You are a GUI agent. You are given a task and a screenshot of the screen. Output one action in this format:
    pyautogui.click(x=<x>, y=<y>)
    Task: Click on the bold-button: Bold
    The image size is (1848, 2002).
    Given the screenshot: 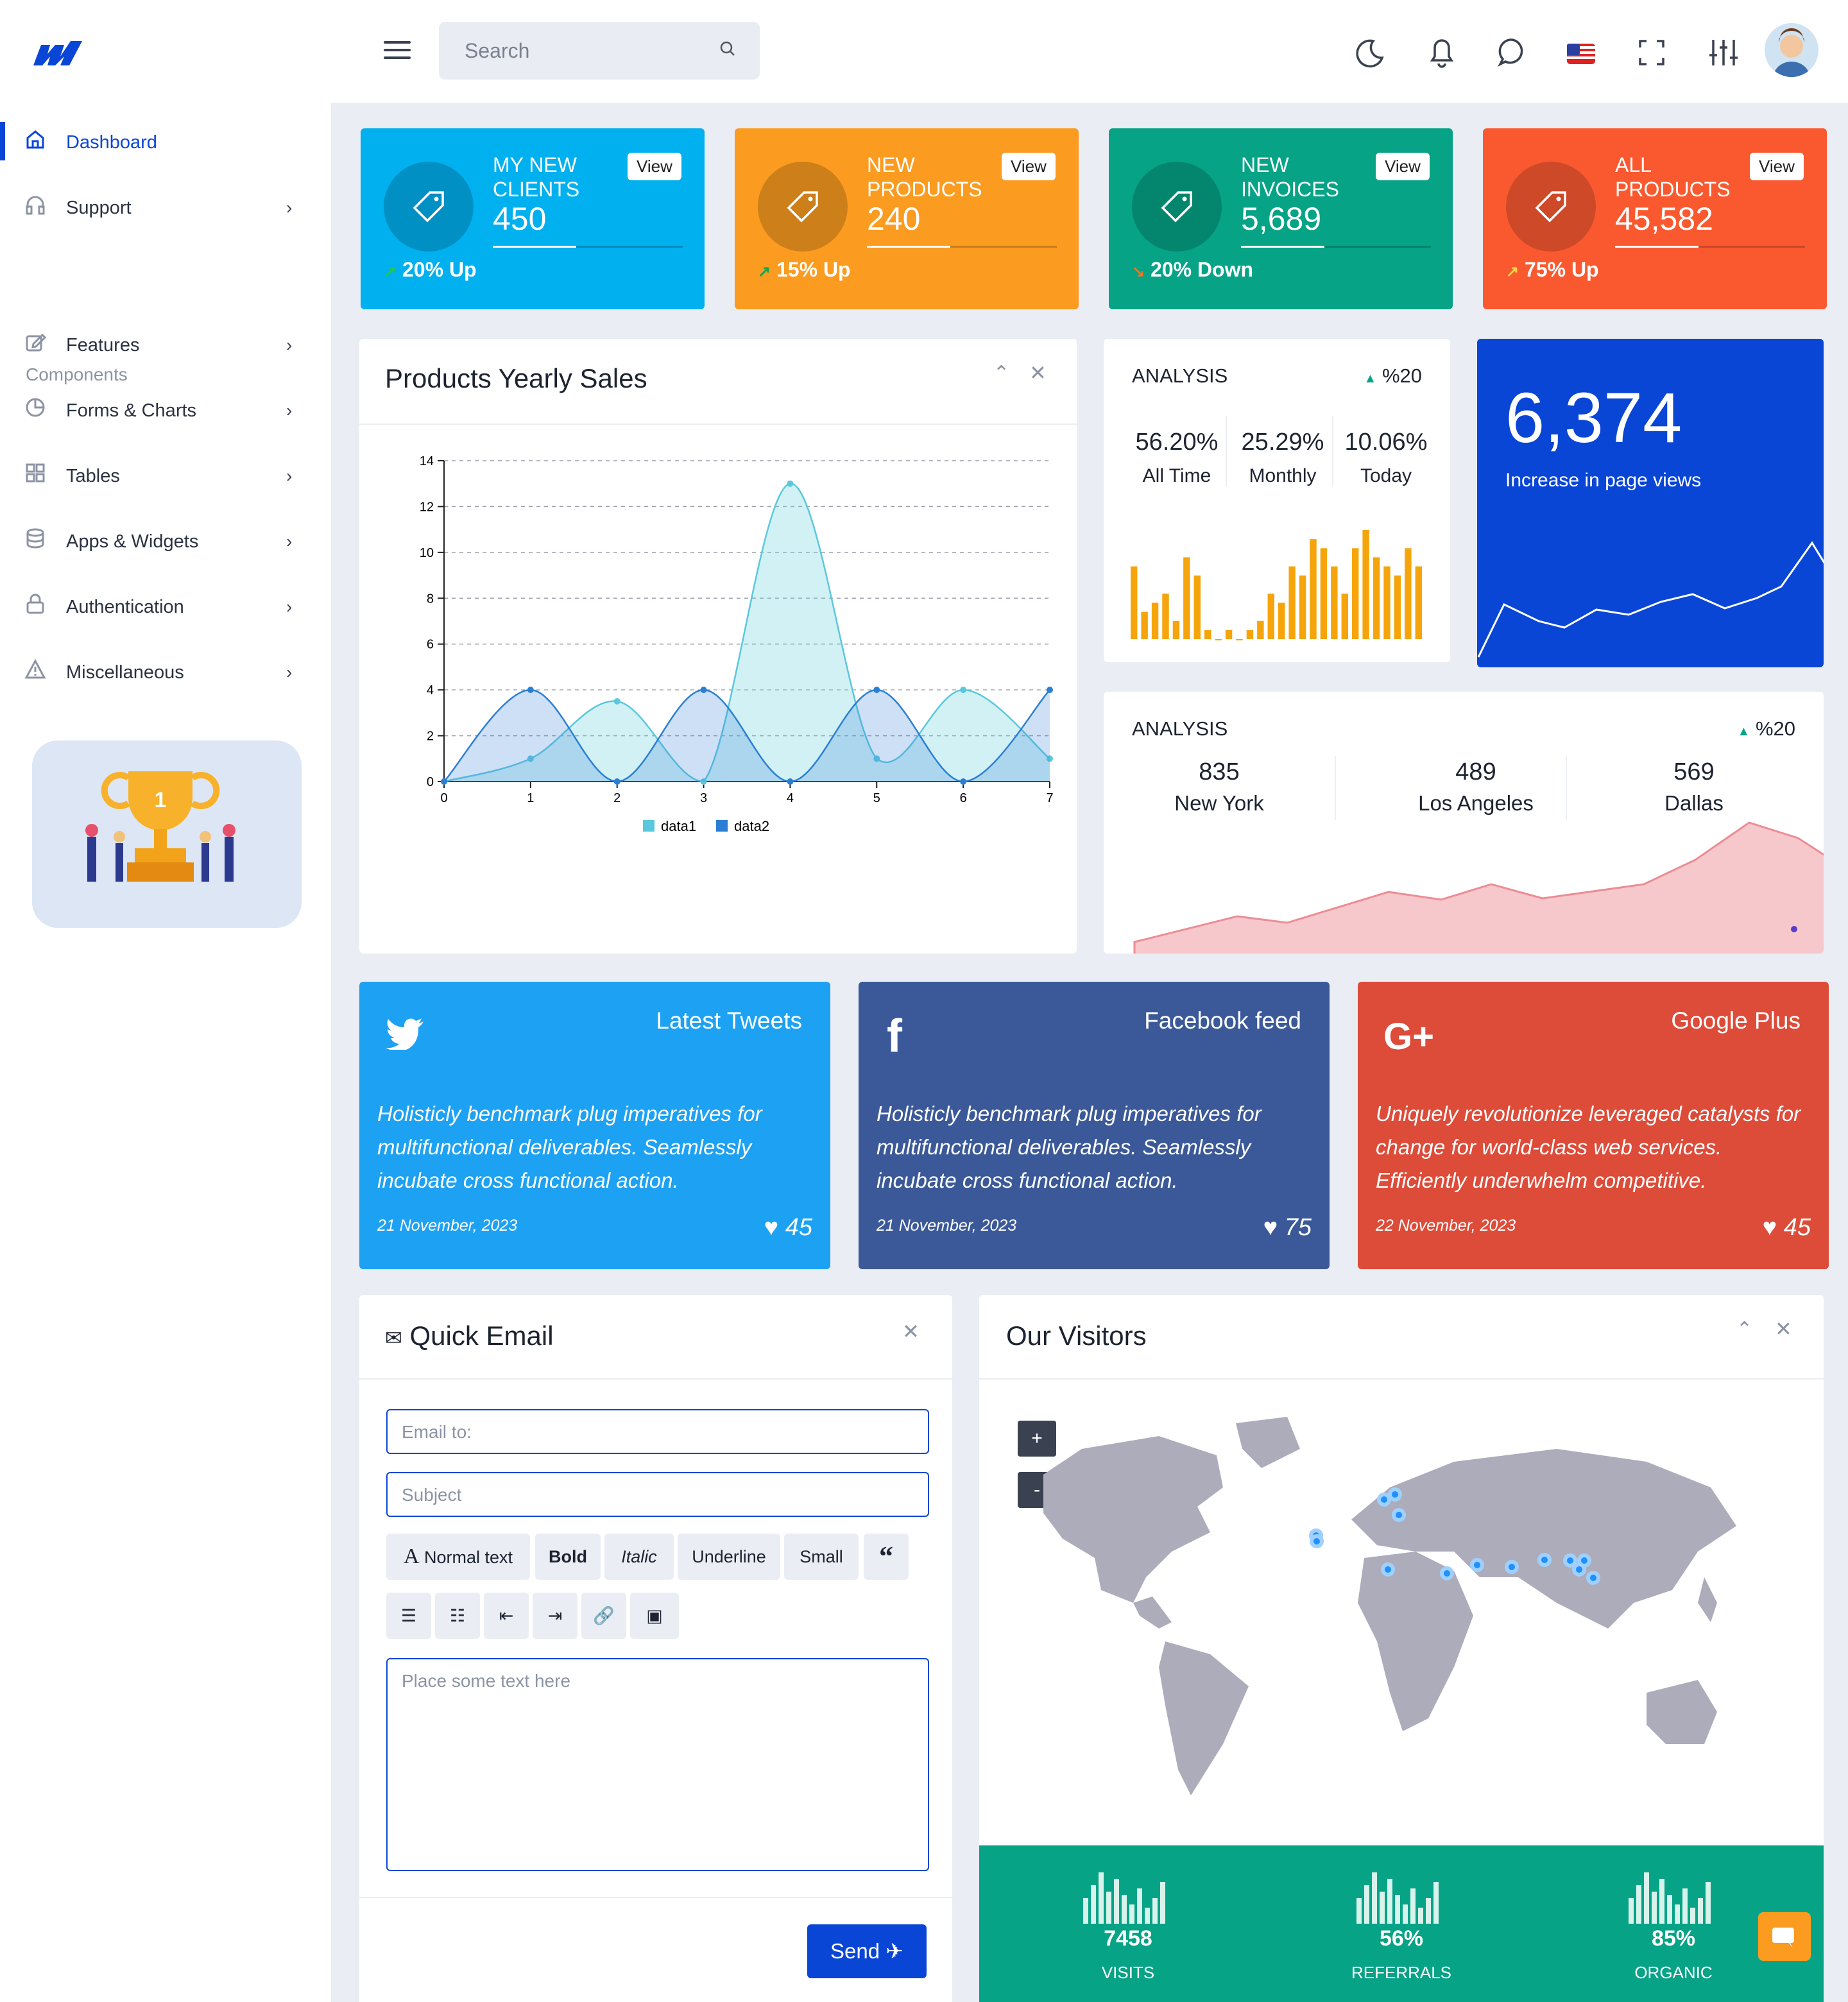 What is the action you would take?
    pyautogui.click(x=568, y=1557)
    